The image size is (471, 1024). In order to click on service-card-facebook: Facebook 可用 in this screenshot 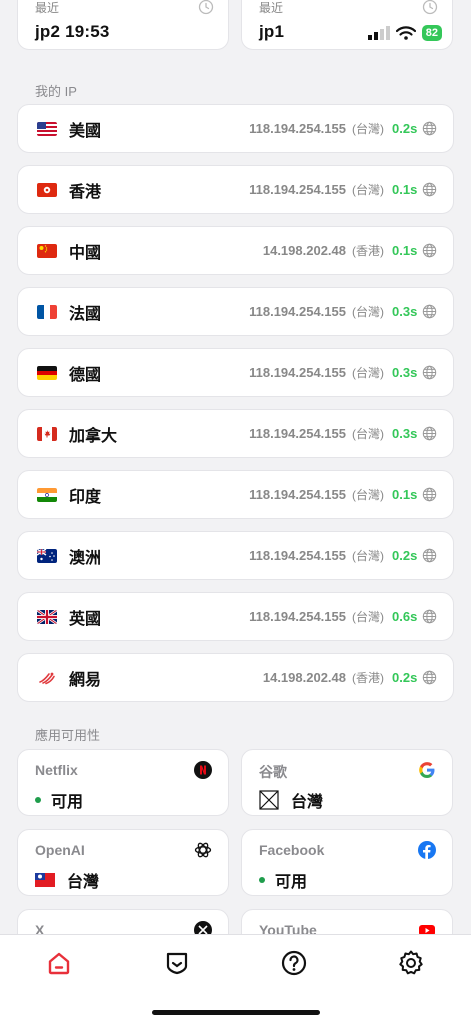, I will do `click(347, 862)`.